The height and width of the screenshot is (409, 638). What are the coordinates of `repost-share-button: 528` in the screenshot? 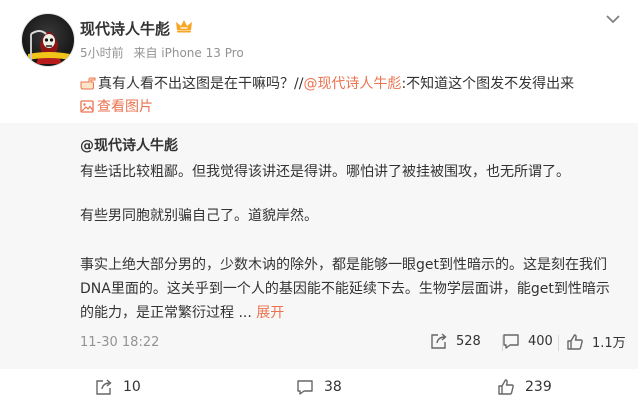 It's located at (455, 341).